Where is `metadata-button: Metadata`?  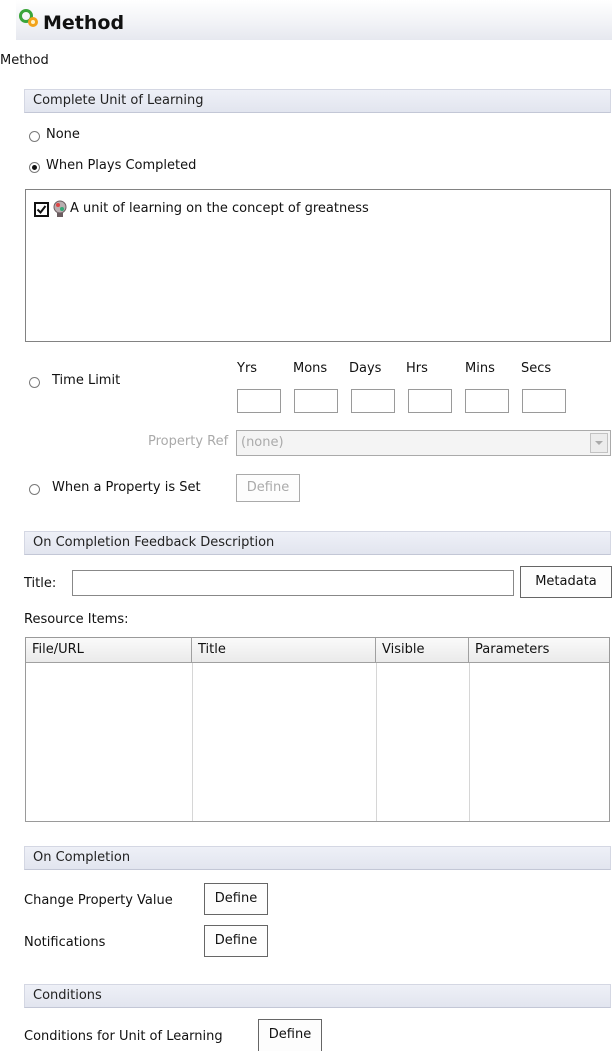
metadata-button: Metadata is located at coordinates (566, 582).